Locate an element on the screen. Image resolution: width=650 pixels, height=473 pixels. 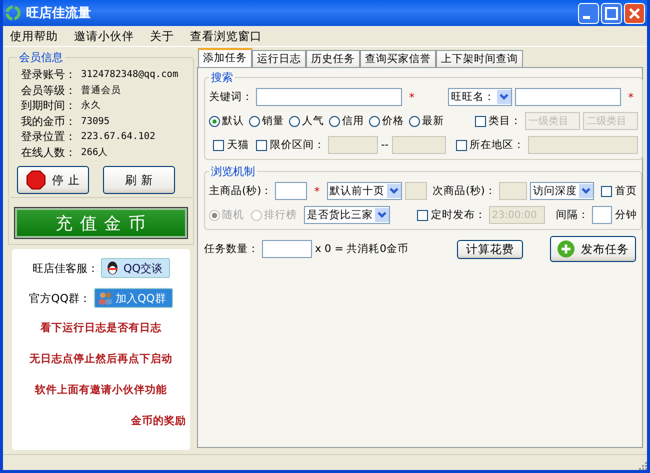
field-label: 登录账号： is located at coordinates (49, 74).